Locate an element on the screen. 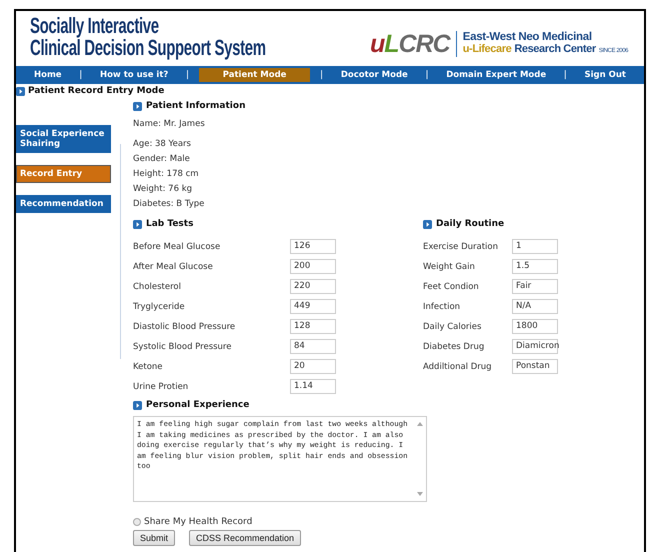  input-field: Diamicron is located at coordinates (535, 346).